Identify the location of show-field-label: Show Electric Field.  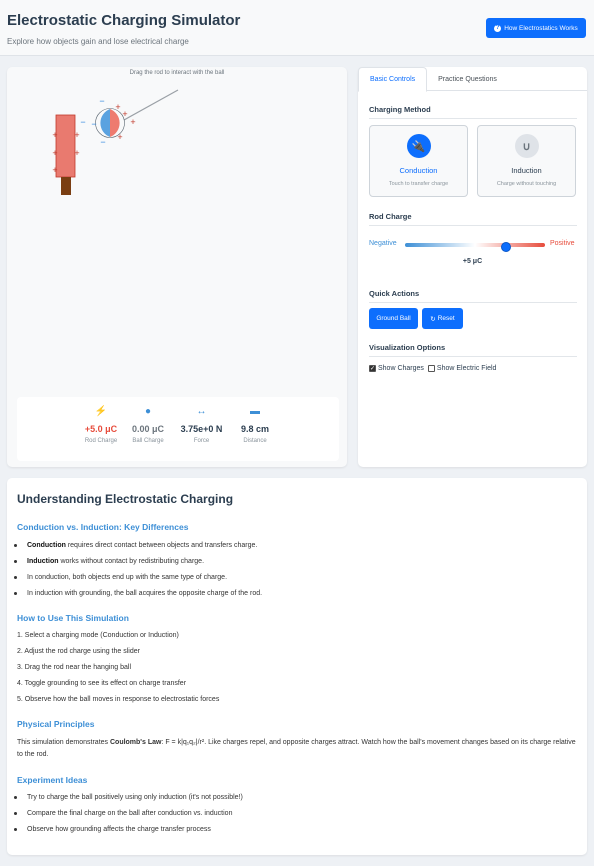
(466, 368).